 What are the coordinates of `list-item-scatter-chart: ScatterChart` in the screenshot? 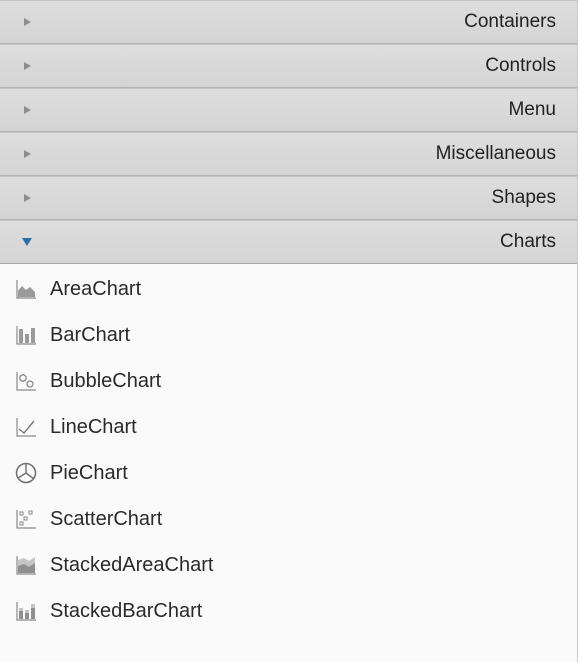 It's located at (289, 519).